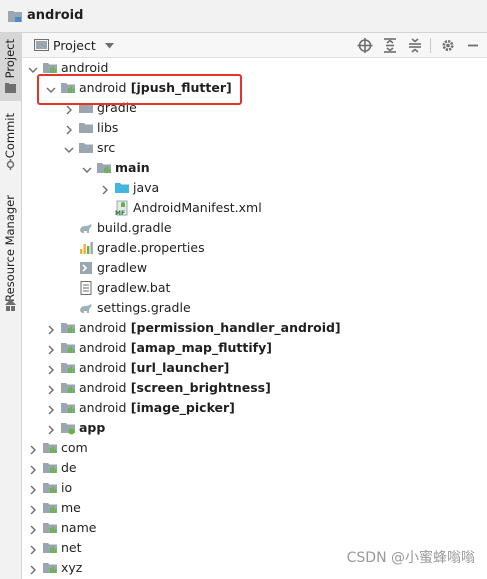  What do you see at coordinates (233, 327) in the screenshot?
I see `tree-item-module-suffix: [permission_handler_android]` at bounding box center [233, 327].